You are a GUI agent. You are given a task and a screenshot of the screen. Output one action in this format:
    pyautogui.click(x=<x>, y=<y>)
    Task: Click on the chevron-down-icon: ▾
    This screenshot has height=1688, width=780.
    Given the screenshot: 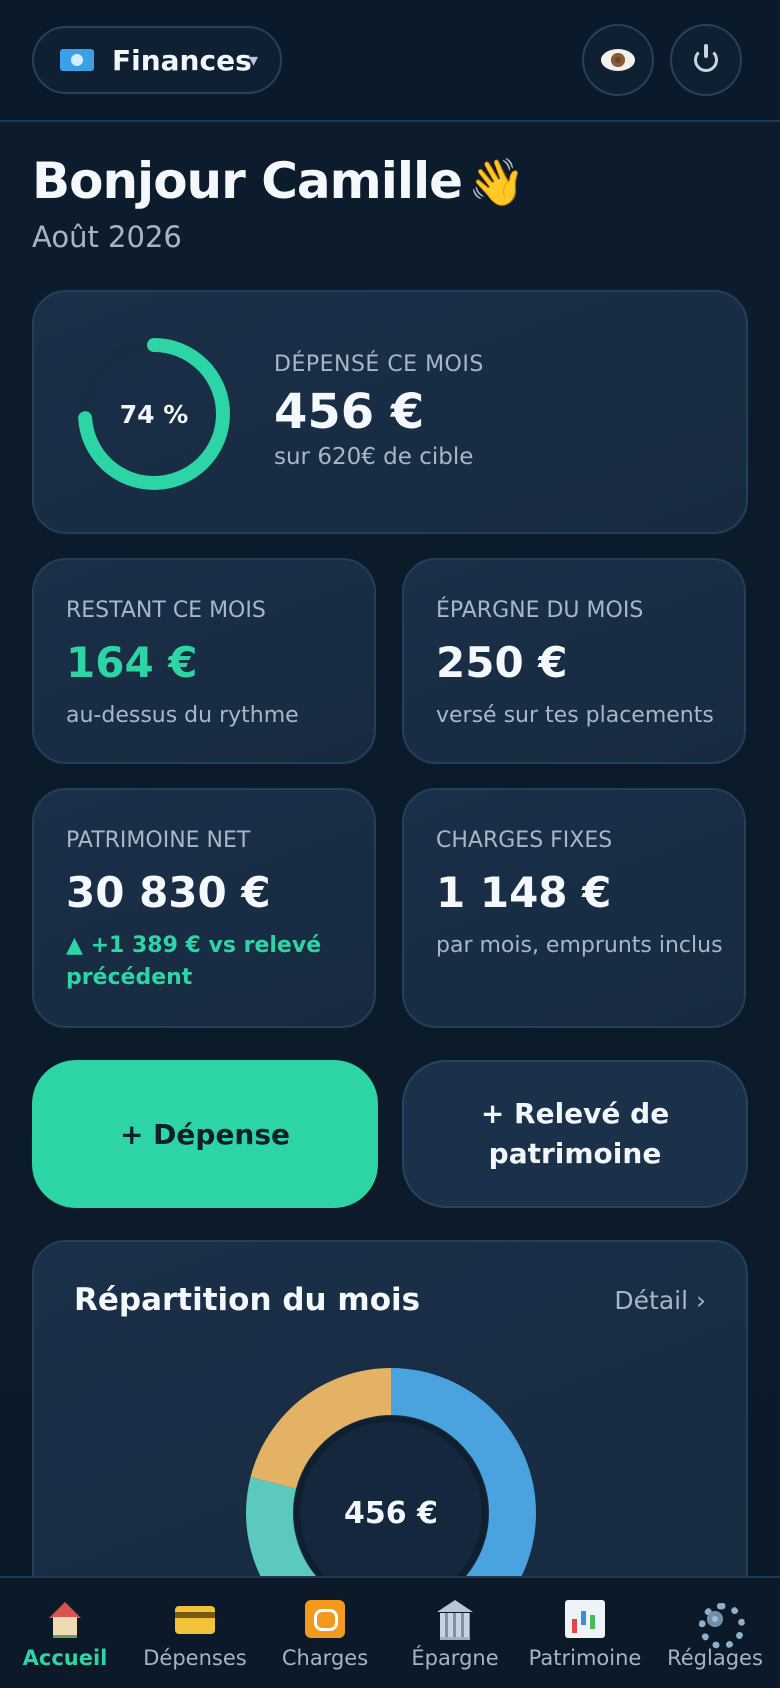 What is the action you would take?
    pyautogui.click(x=253, y=60)
    